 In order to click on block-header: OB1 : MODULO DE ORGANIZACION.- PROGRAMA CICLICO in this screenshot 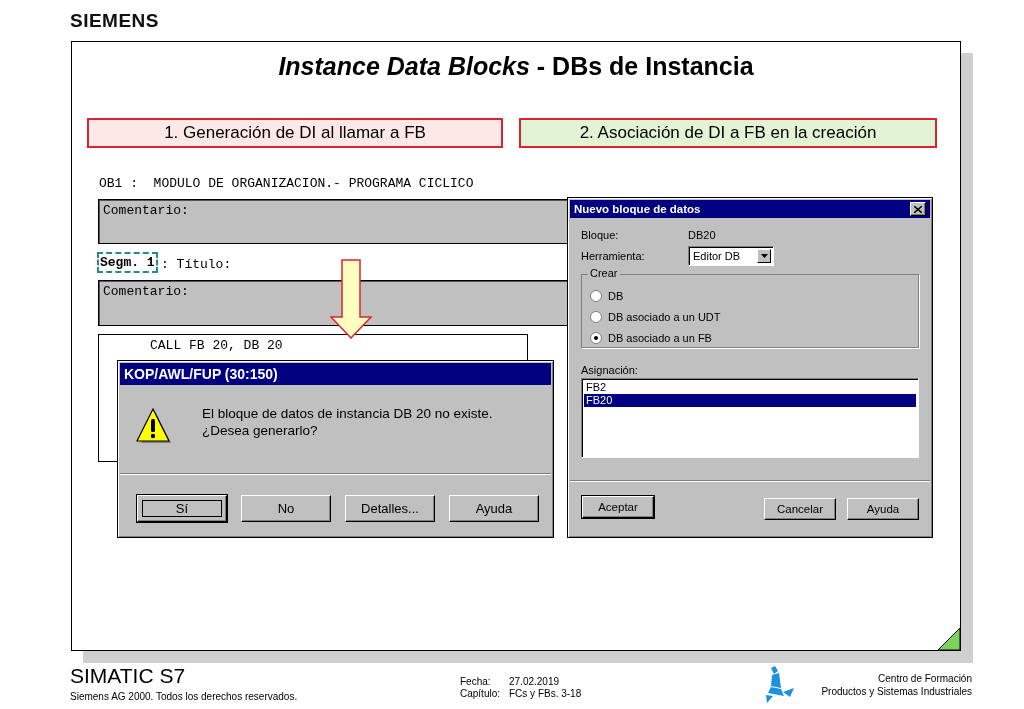, I will do `click(286, 183)`.